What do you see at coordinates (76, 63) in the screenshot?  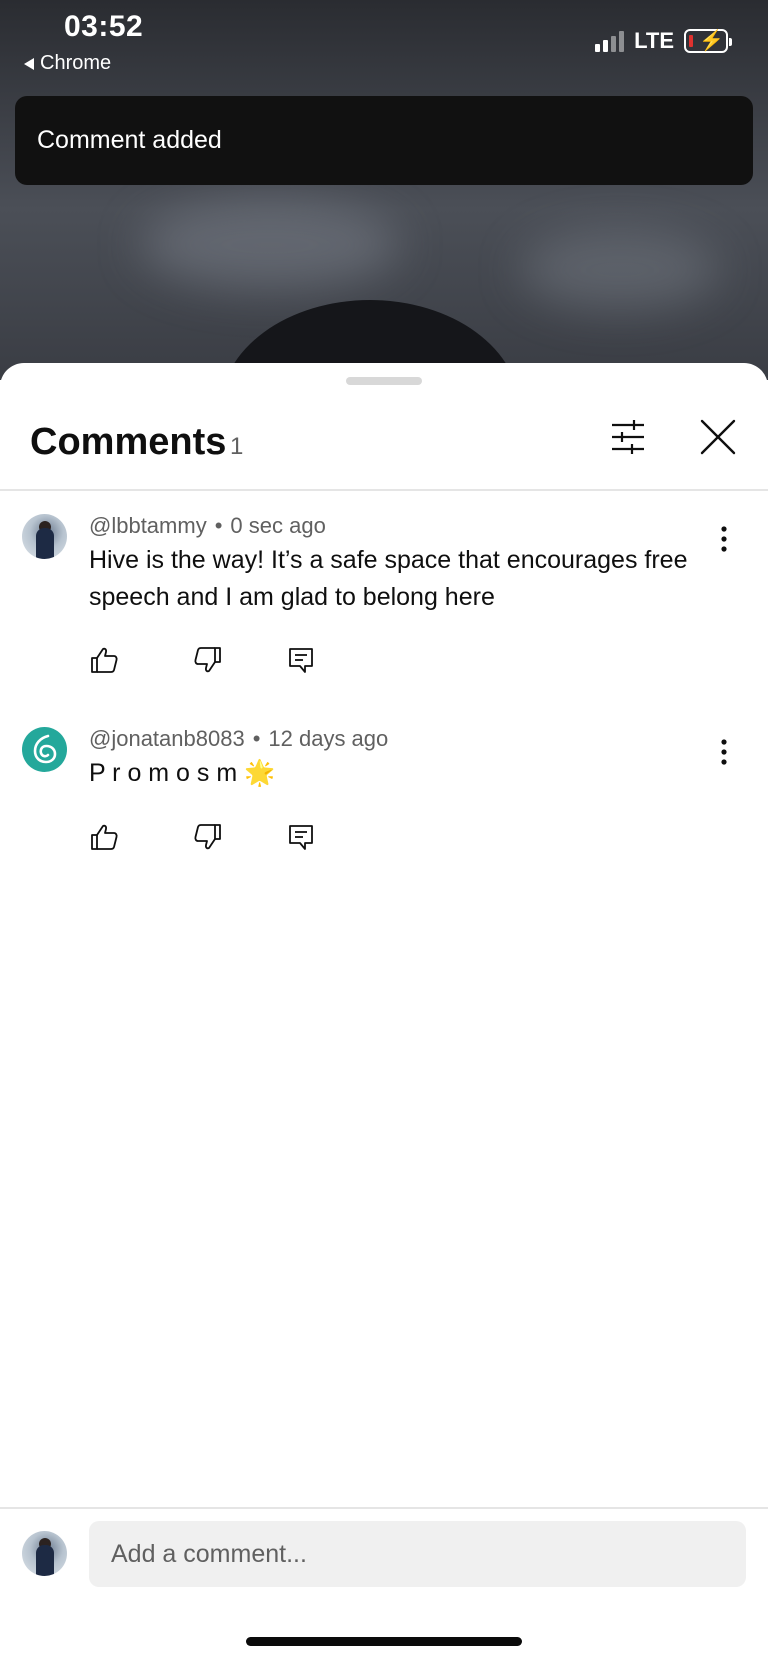 I see `back-app-label: Chrome` at bounding box center [76, 63].